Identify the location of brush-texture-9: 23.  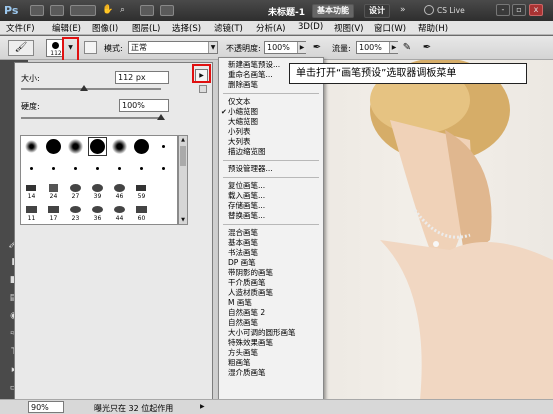
(75, 213).